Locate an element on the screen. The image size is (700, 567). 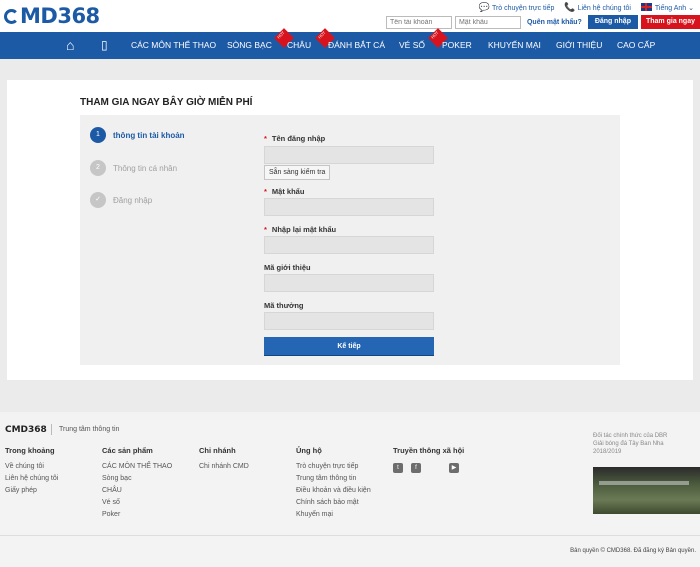
password-label: * Mật khẩu is located at coordinates (284, 191).